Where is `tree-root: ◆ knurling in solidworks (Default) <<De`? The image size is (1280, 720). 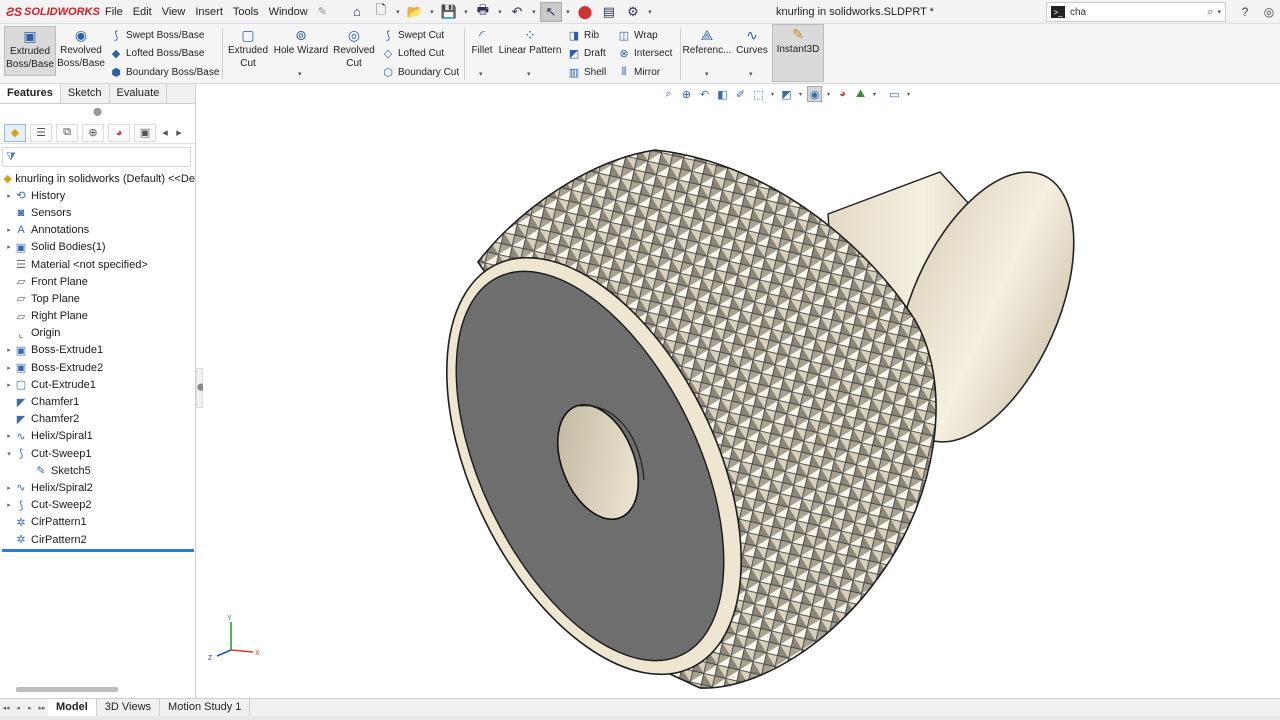 tree-root: ◆ knurling in solidworks (Default) <<De is located at coordinates (97, 178).